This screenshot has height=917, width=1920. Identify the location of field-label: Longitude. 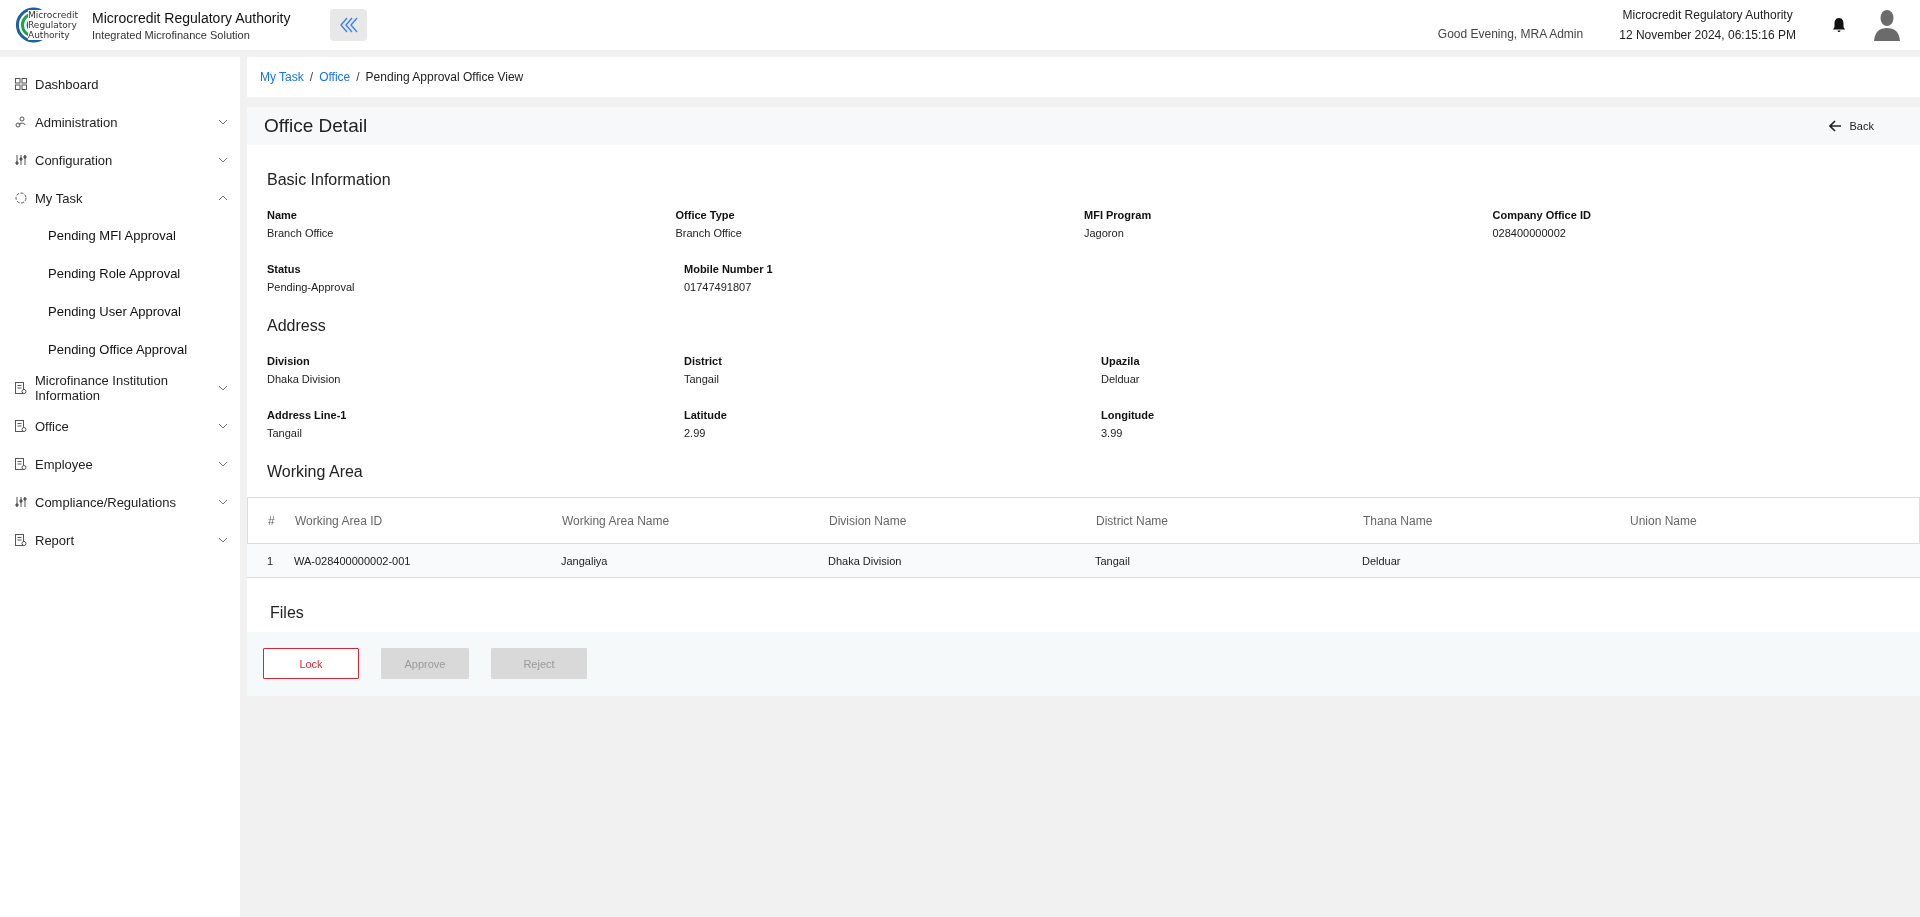
(1128, 415).